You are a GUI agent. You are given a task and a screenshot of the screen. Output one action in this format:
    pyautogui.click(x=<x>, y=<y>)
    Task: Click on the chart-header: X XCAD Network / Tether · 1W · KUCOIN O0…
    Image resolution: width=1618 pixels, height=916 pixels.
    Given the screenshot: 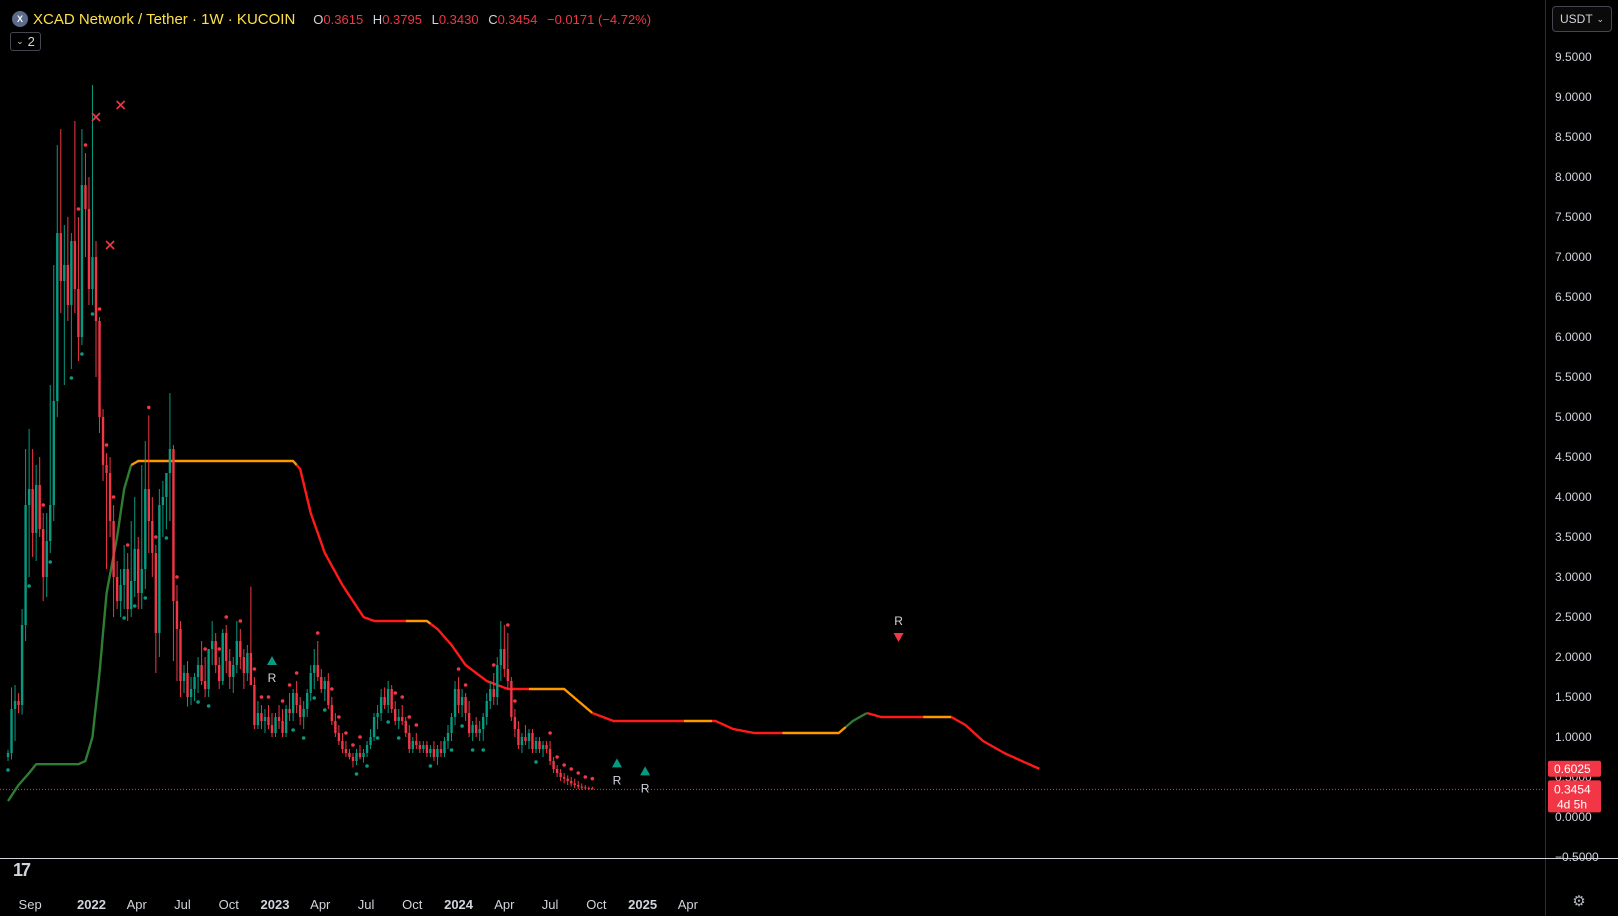 What is the action you would take?
    pyautogui.click(x=331, y=19)
    